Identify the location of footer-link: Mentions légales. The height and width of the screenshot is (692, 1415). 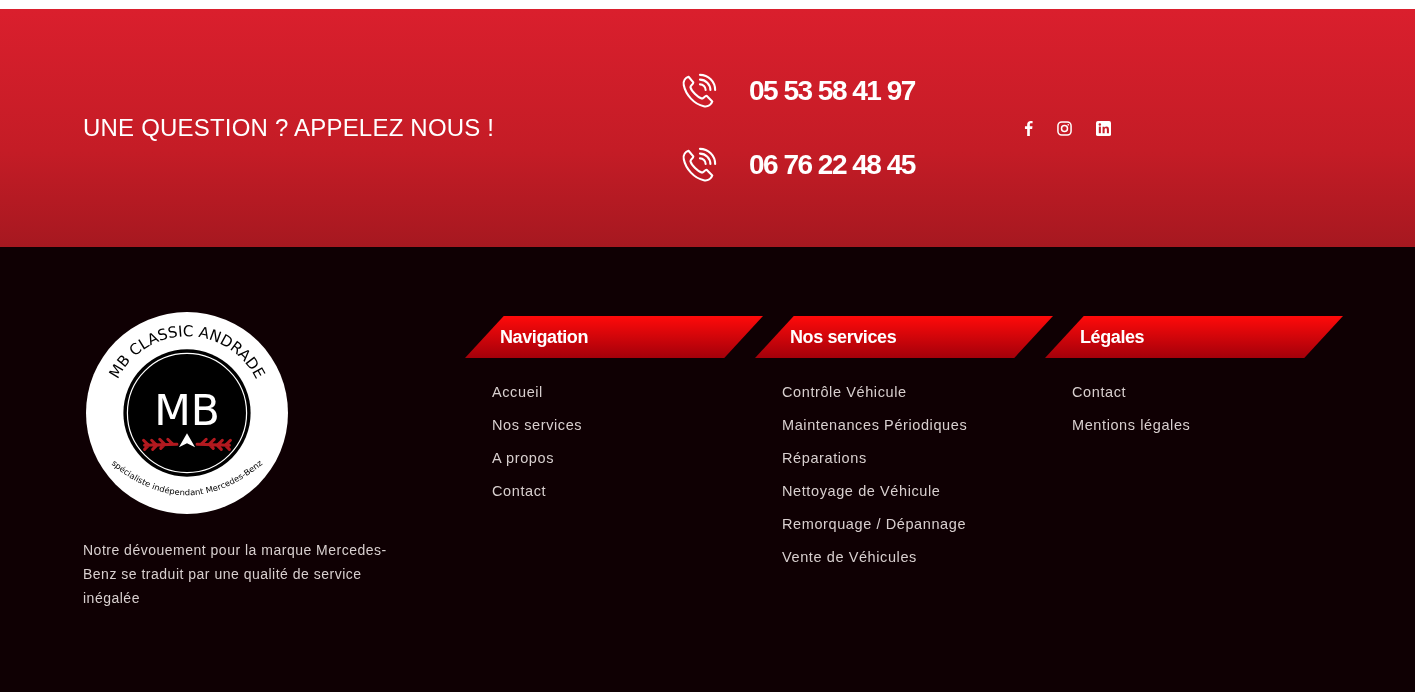
(1131, 425).